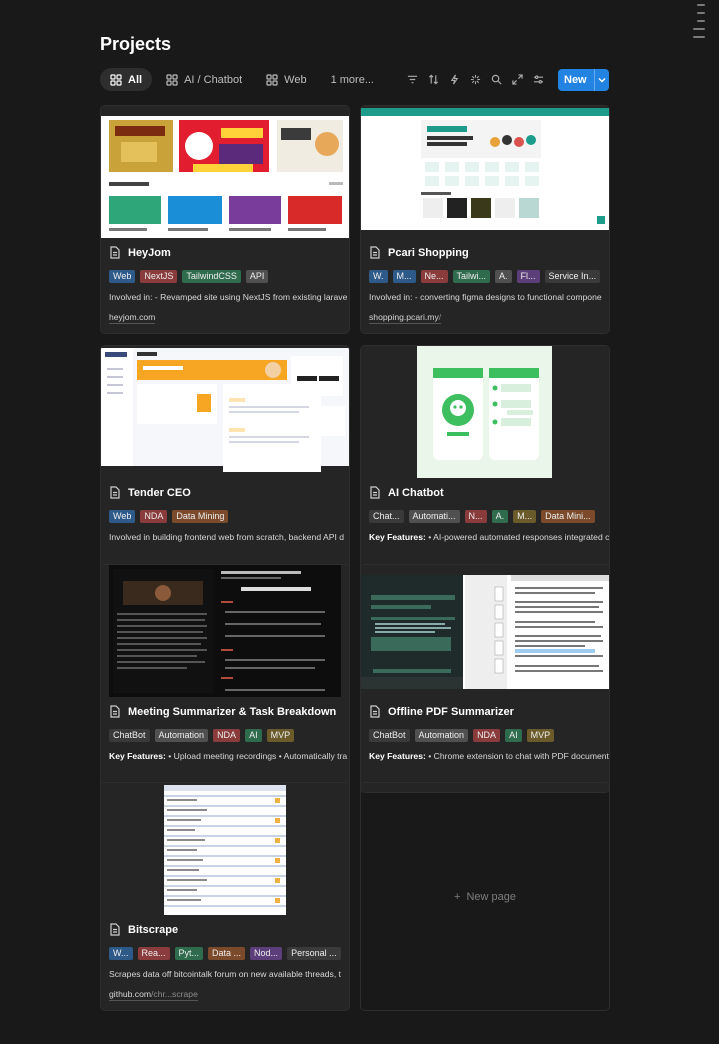 The height and width of the screenshot is (1044, 719). I want to click on new-page-label: New page, so click(491, 896).